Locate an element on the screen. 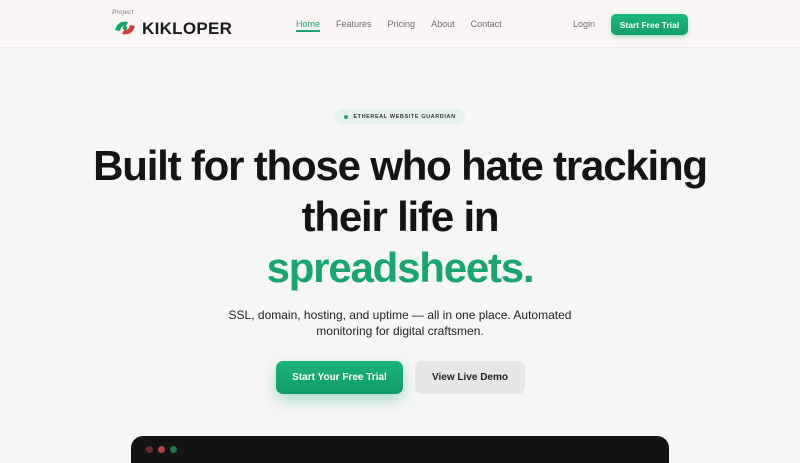  kikloper-logo-icon is located at coordinates (125, 28).